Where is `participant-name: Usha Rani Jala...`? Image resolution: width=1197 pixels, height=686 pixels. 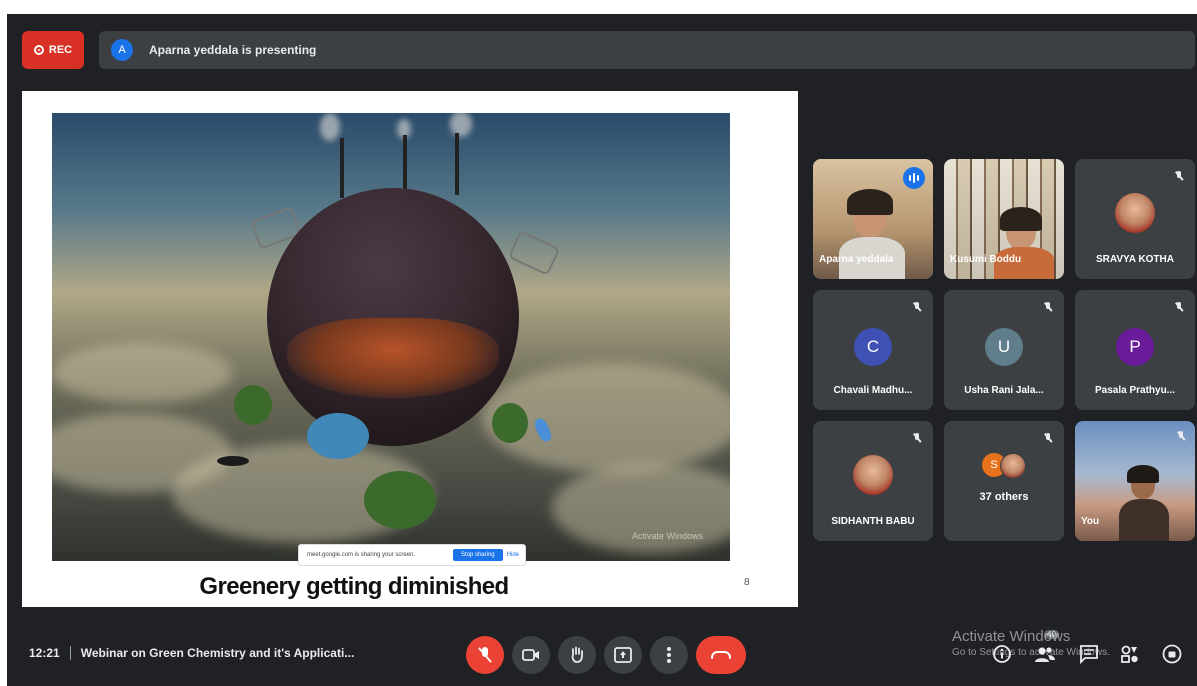
participant-name: Usha Rani Jala... is located at coordinates (1004, 390).